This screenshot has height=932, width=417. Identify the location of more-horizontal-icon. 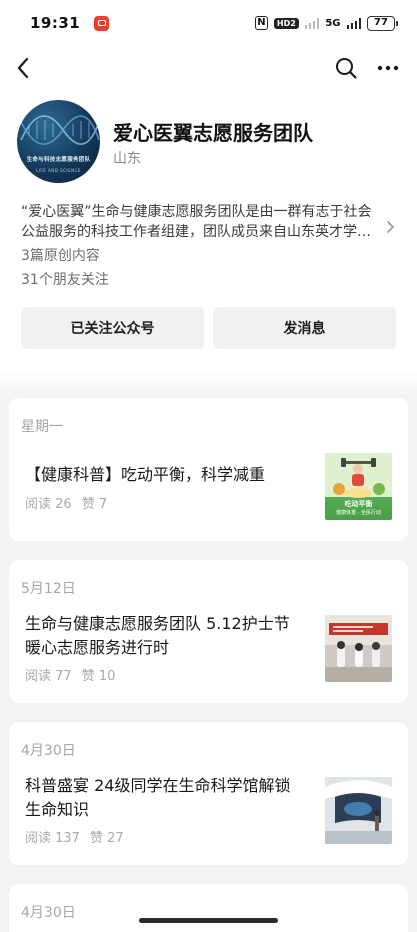
(388, 68).